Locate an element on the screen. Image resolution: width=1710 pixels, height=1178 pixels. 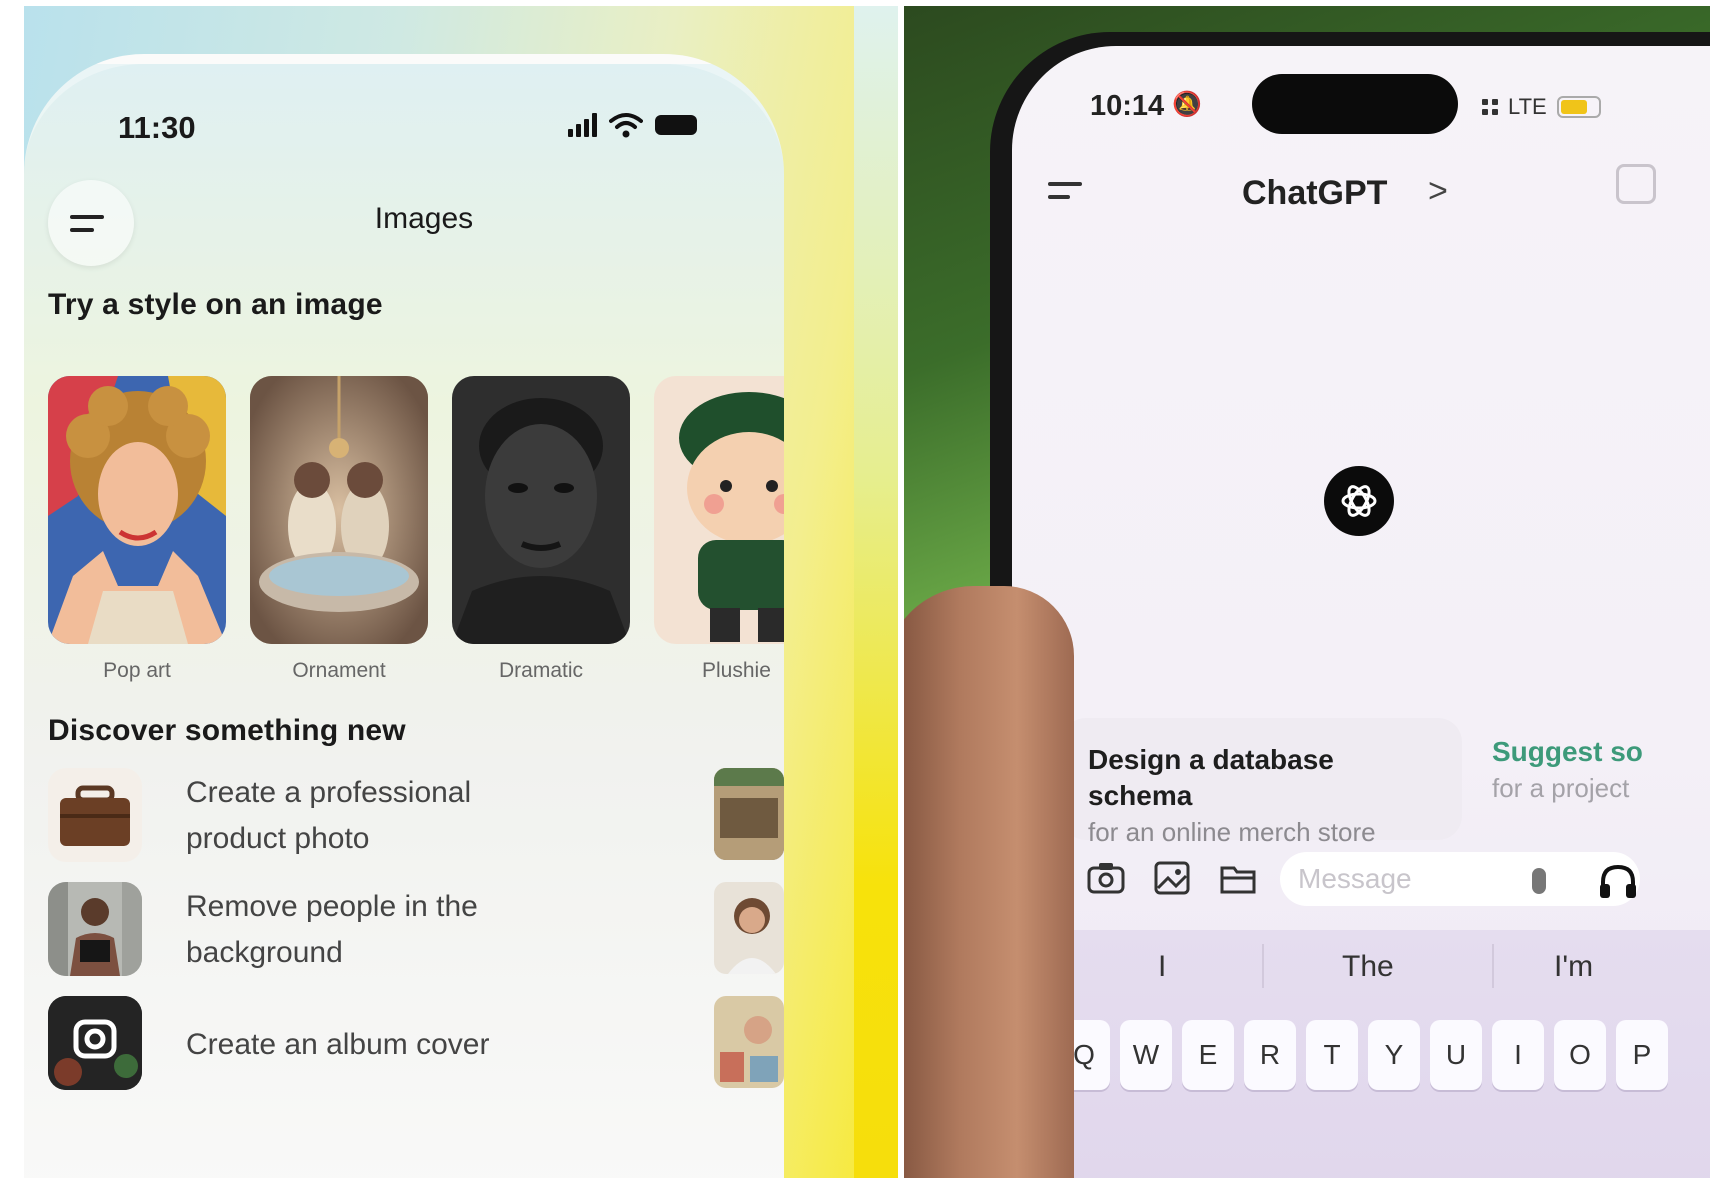
product-photo-thumbnail is located at coordinates (95, 815).